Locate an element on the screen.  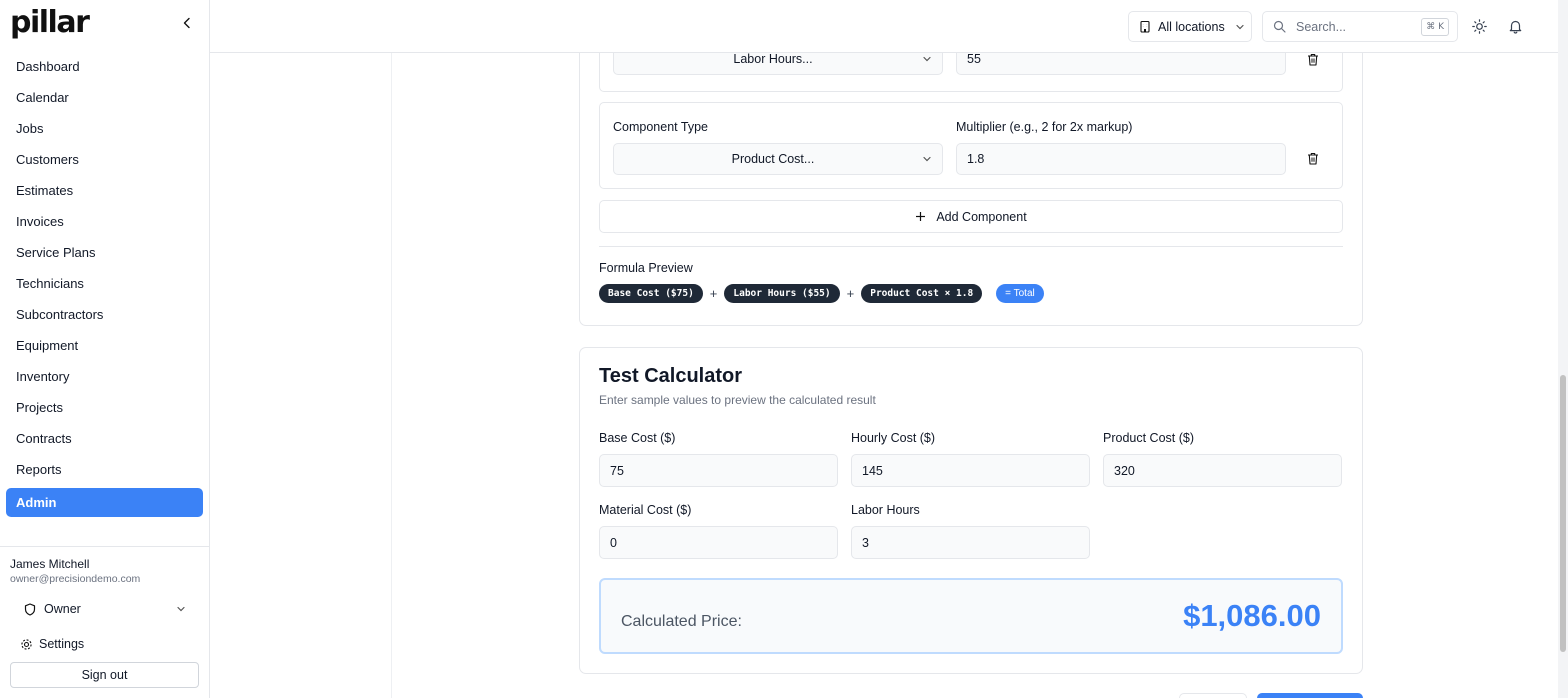
sidebar-item-invoices: Invoices is located at coordinates (104, 222).